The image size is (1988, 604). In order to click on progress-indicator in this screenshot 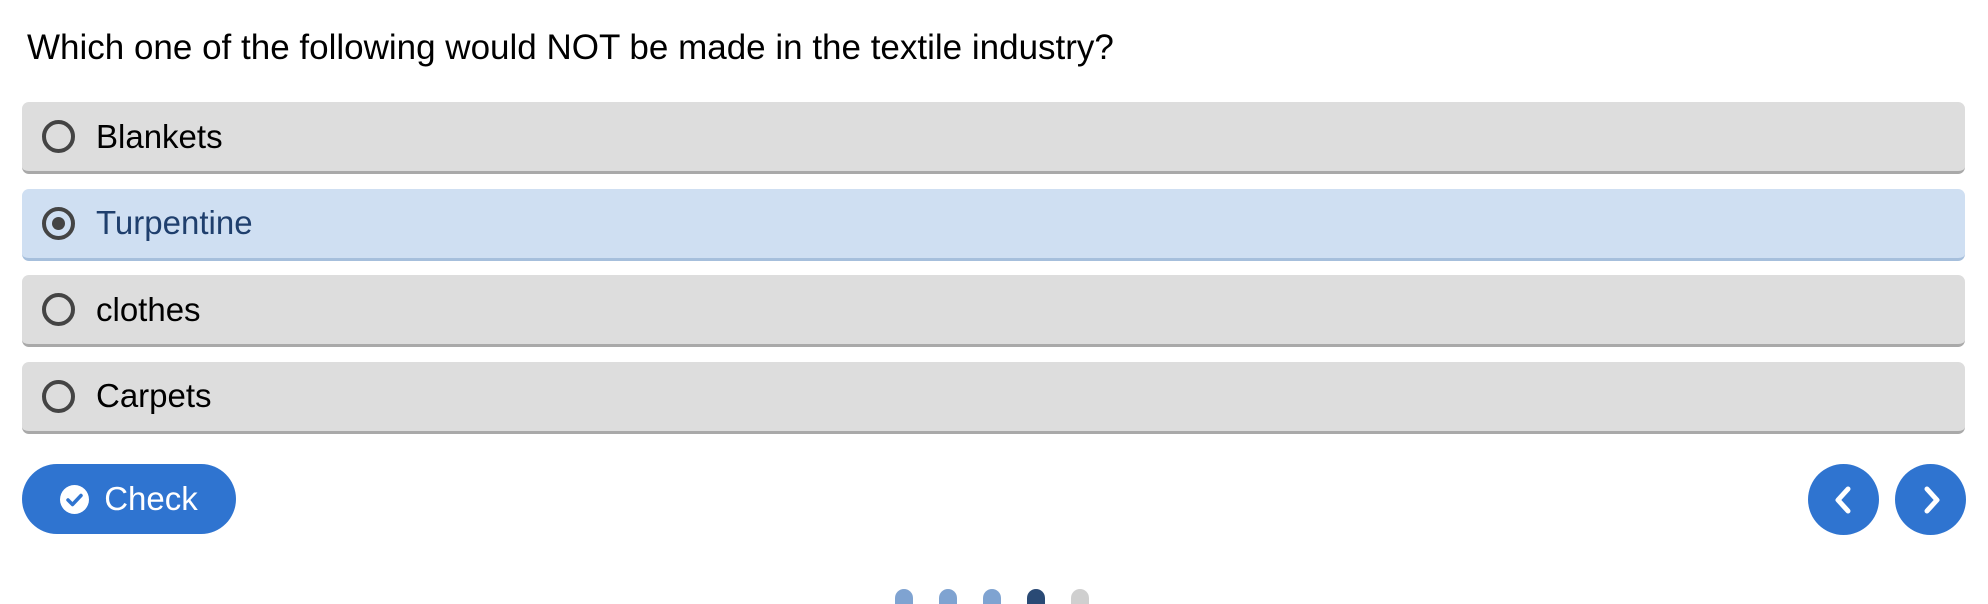, I will do `click(992, 596)`.